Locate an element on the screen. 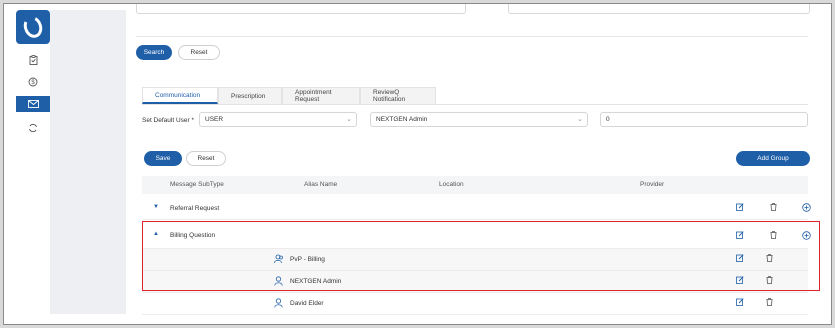 Image resolution: width=835 pixels, height=328 pixels. default-user-select: USER ⌄ is located at coordinates (278, 119).